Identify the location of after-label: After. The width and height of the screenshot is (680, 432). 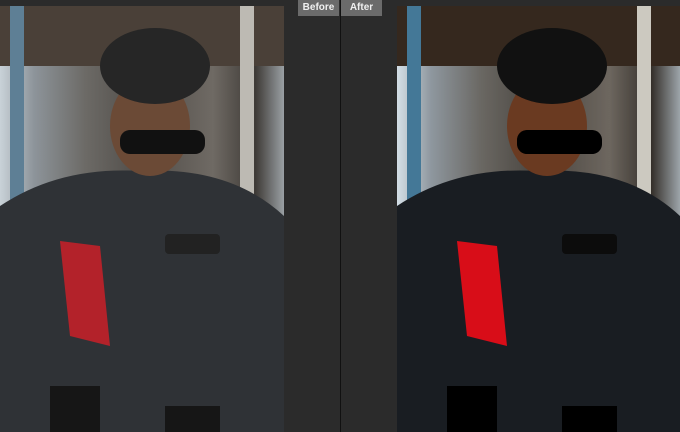
(361, 8).